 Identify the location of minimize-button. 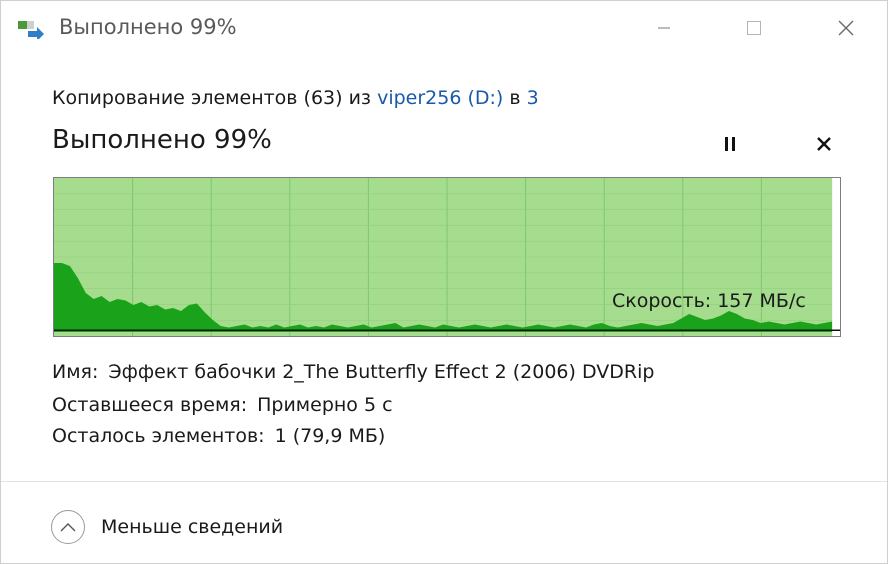
(664, 28).